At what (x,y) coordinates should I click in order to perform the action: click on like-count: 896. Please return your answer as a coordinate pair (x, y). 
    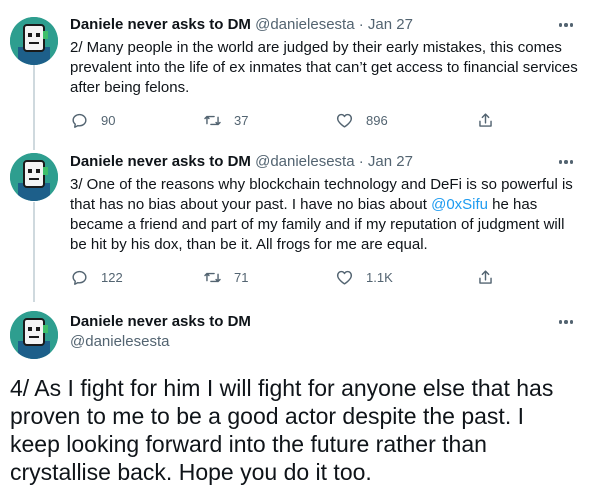
    Looking at the image, I should click on (377, 120).